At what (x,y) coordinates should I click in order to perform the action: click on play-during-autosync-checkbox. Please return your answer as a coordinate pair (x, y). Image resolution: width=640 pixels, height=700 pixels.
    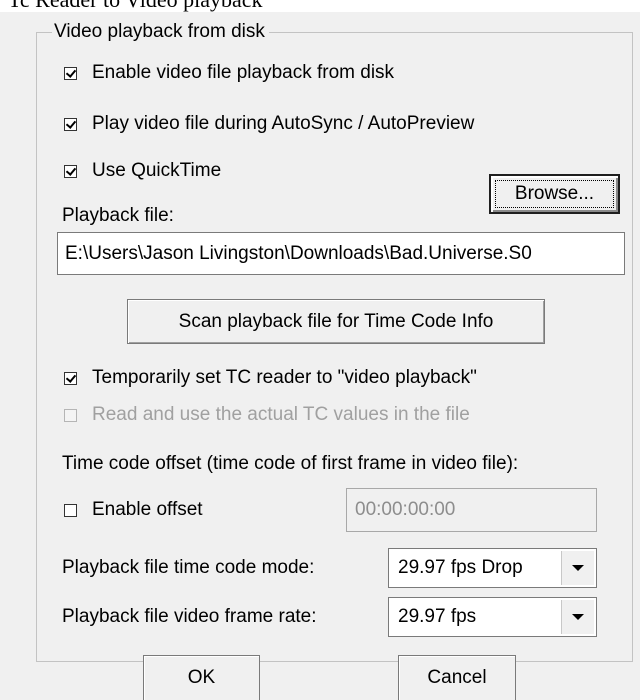
    Looking at the image, I should click on (70, 124).